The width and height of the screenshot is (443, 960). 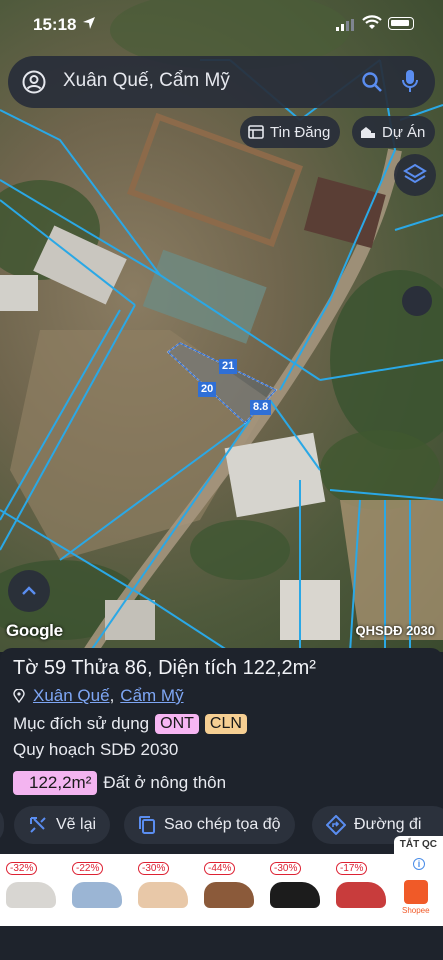 I want to click on layers-icon, so click(x=415, y=173).